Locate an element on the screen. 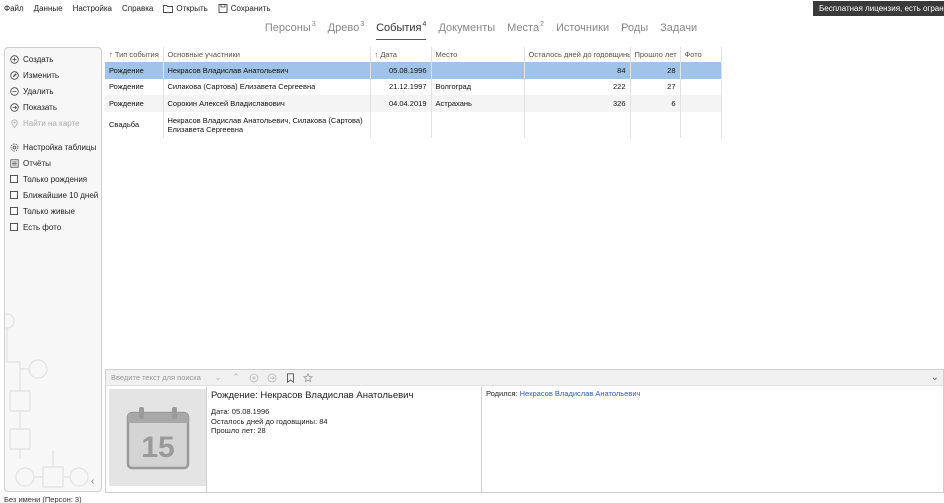 This screenshot has width=944, height=503. tab-clans: Роды is located at coordinates (634, 31).